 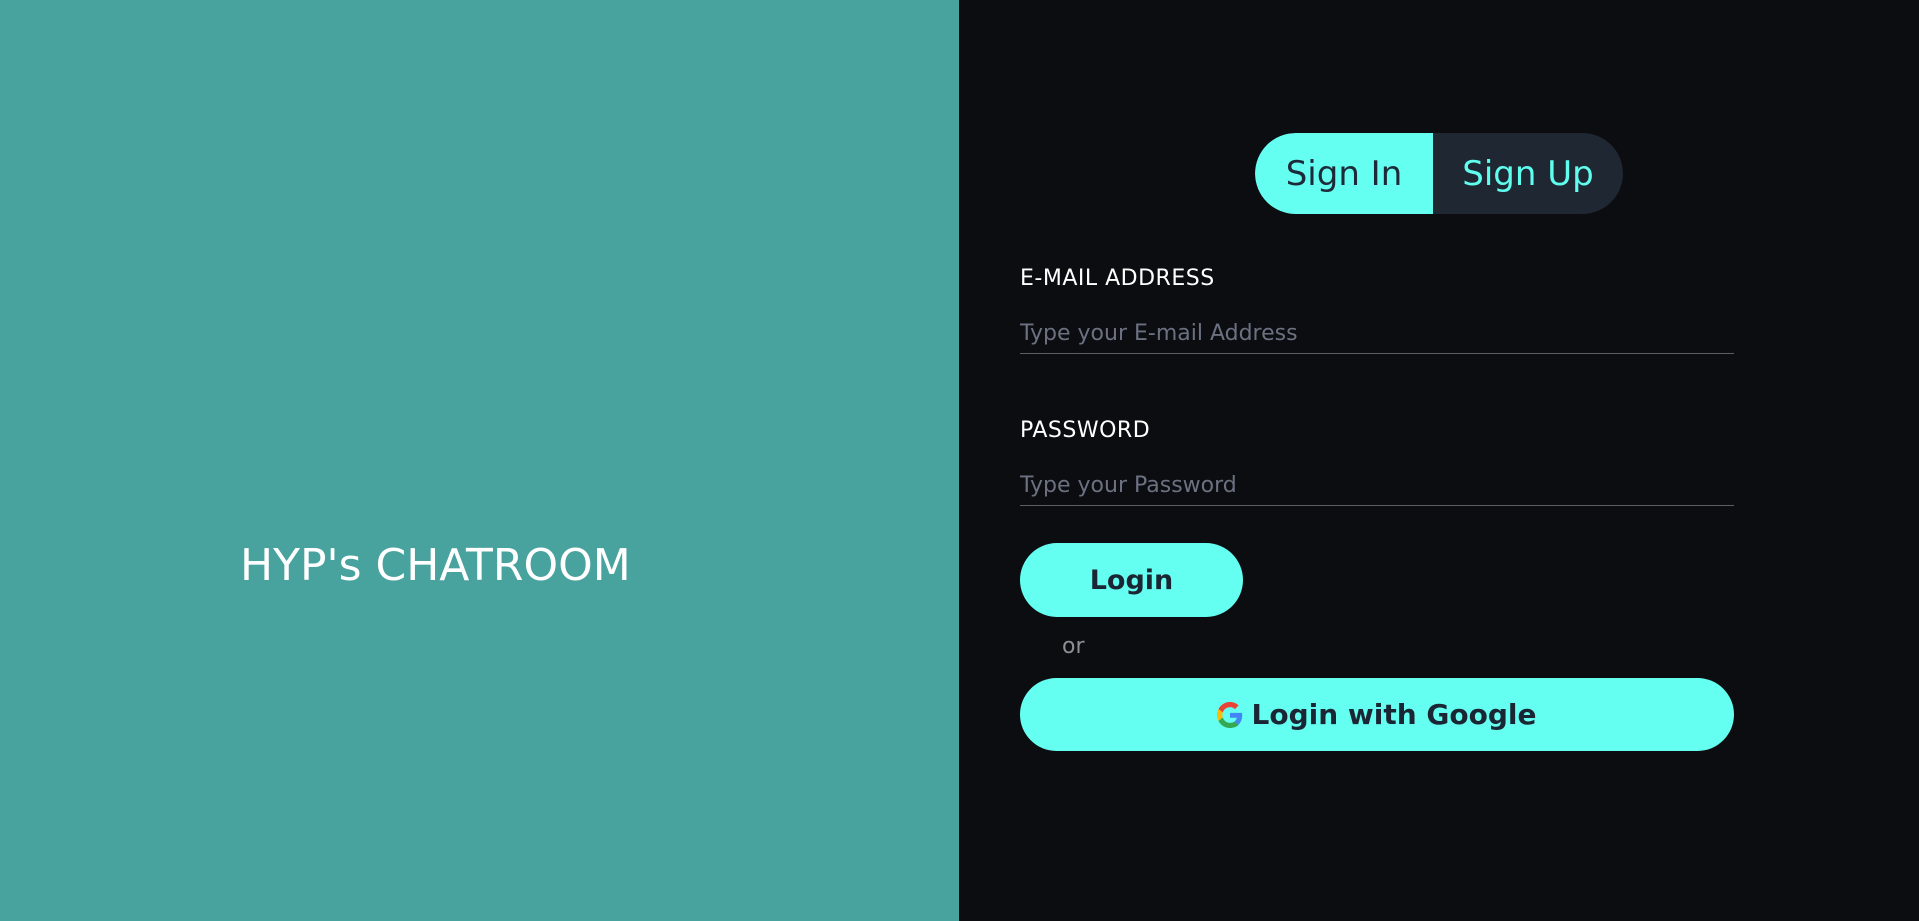 I want to click on sign-in-tab: Sign In, so click(x=1344, y=173).